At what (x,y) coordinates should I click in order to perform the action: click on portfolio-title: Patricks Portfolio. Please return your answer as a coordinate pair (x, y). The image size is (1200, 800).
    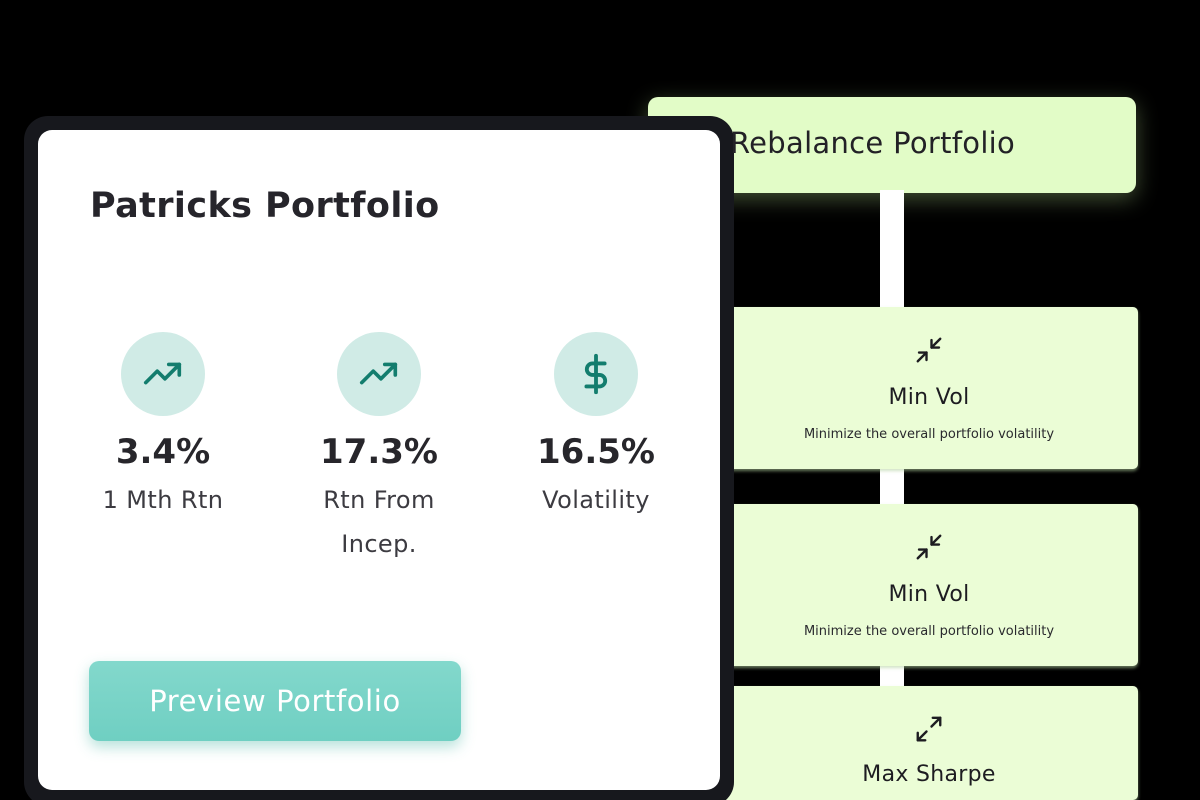
    Looking at the image, I should click on (265, 206).